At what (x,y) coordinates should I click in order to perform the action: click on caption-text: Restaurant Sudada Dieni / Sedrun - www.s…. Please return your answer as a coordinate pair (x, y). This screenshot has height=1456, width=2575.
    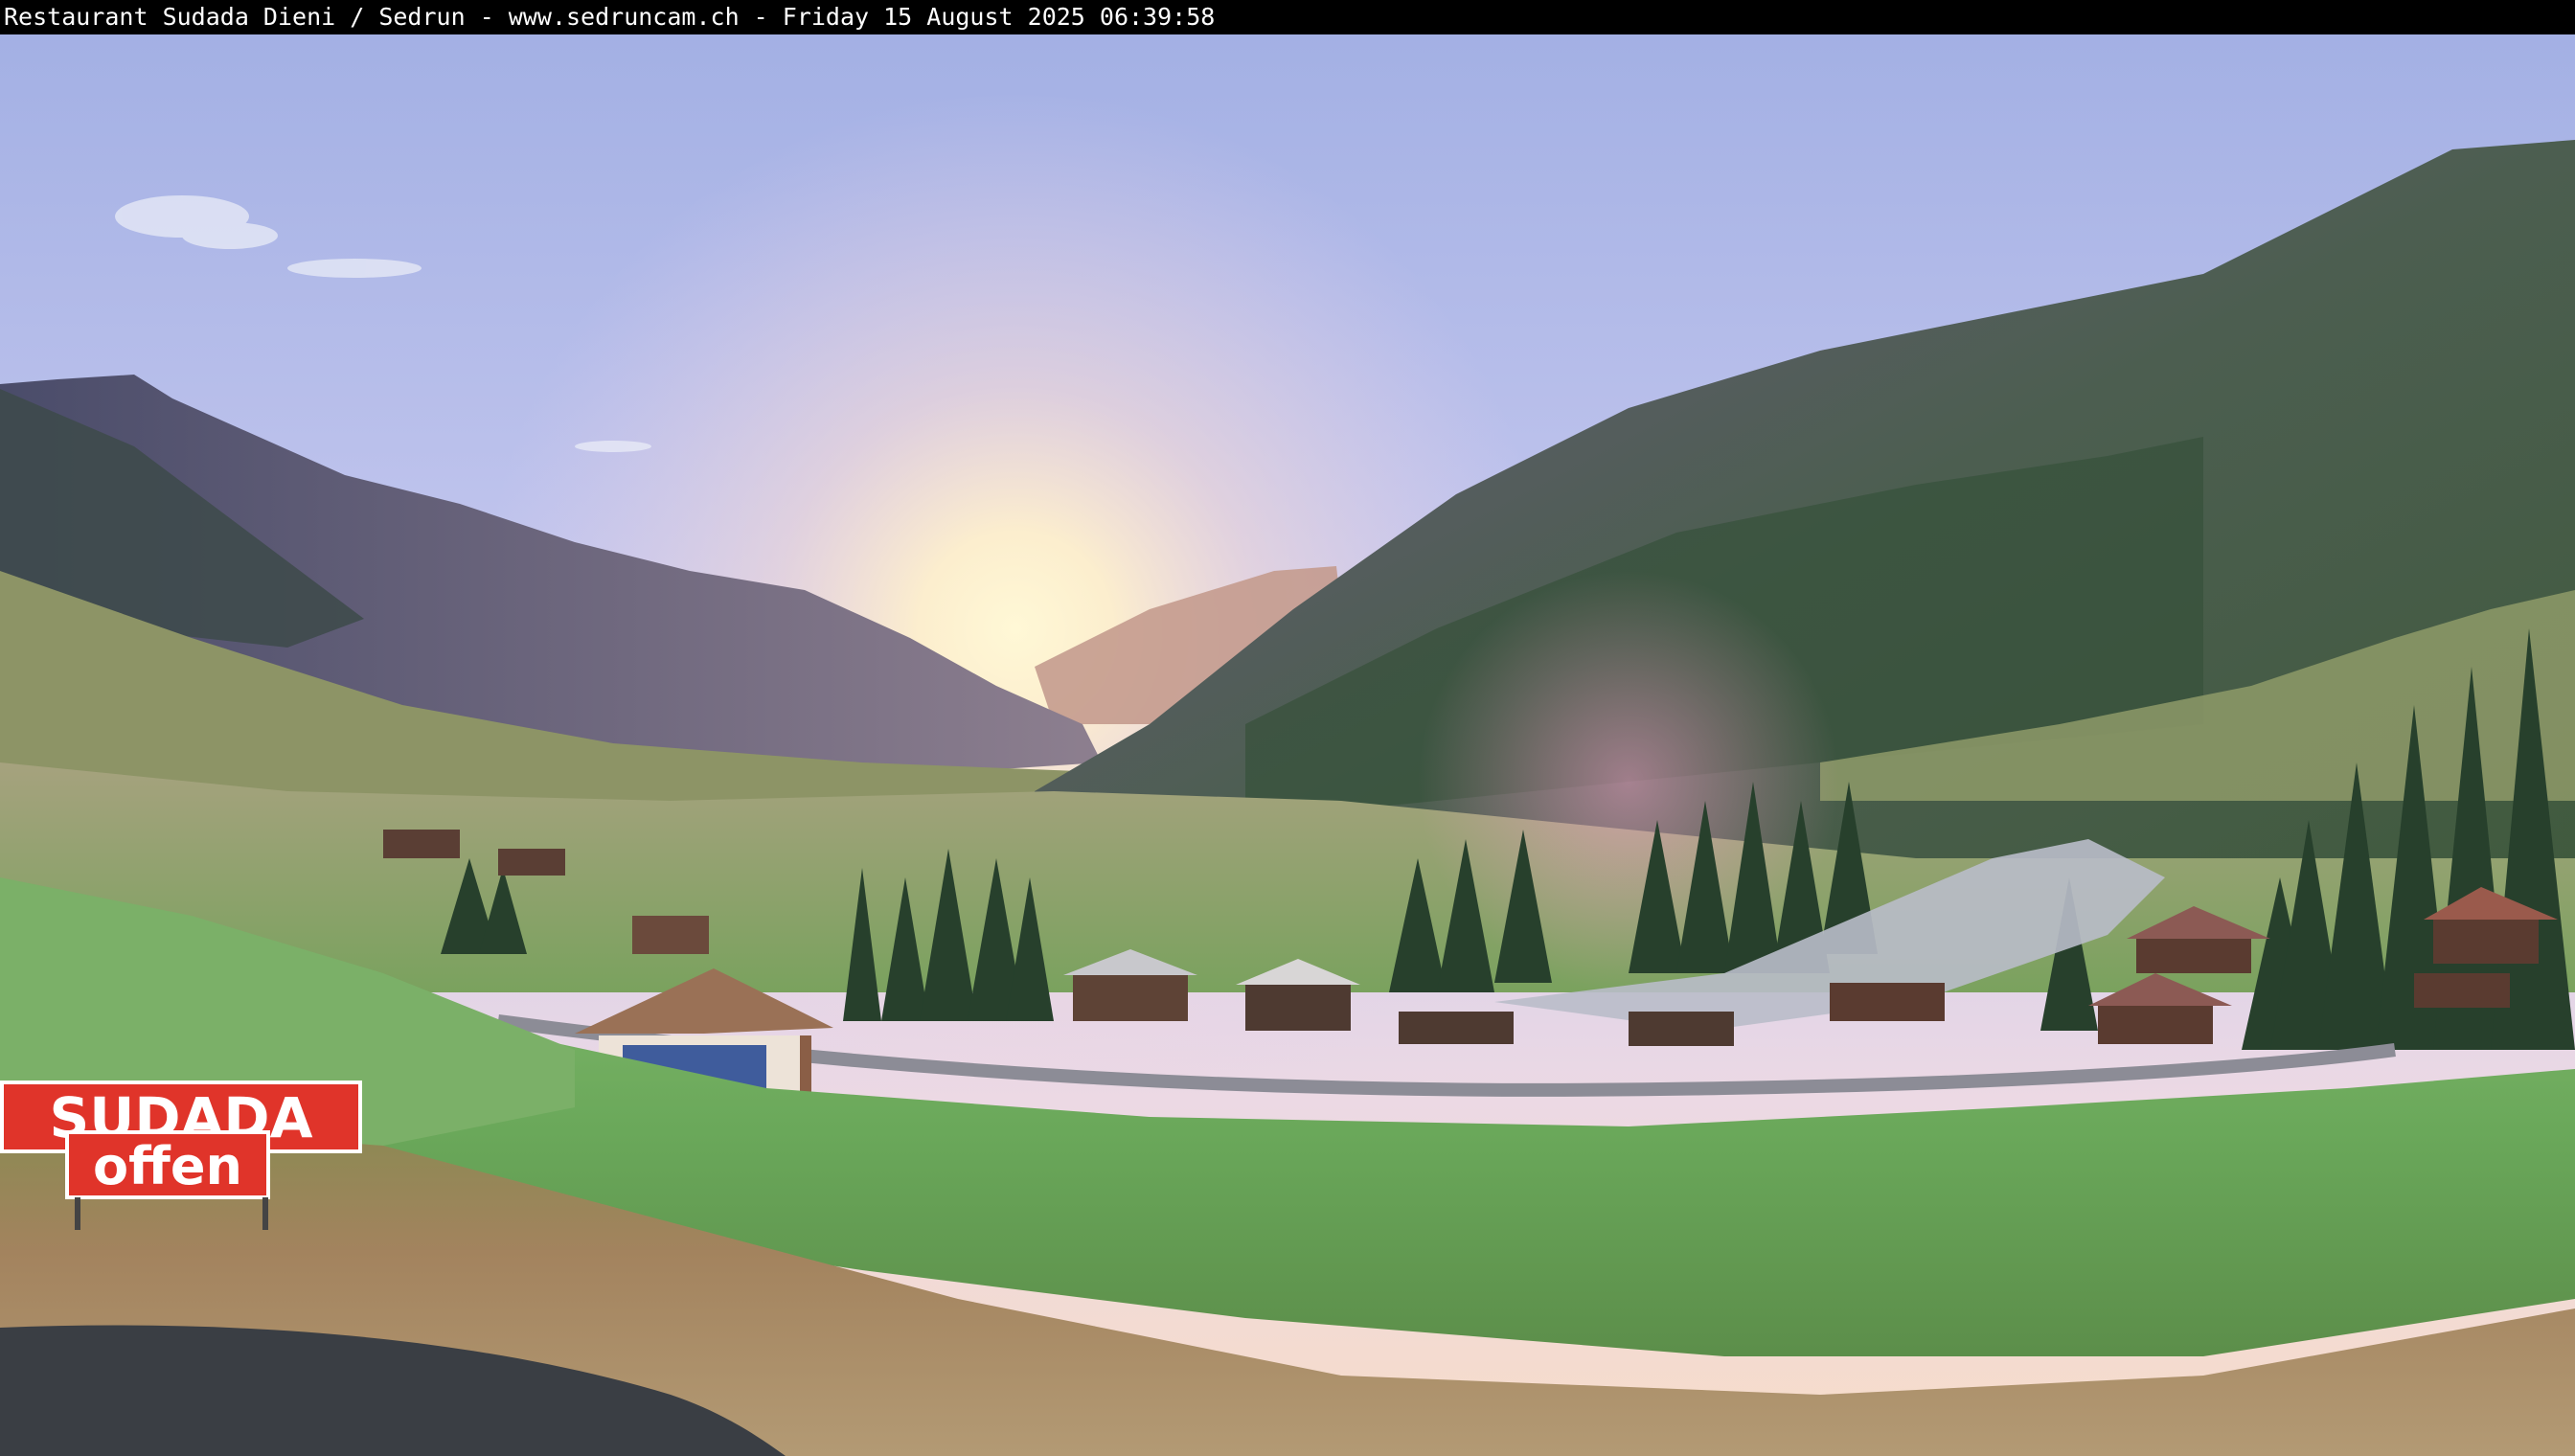
    Looking at the image, I should click on (610, 17).